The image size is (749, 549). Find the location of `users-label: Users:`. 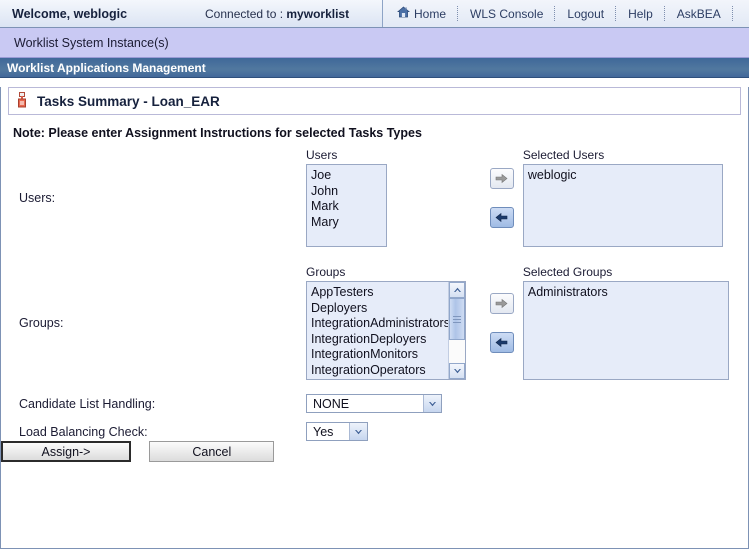

users-label: Users: is located at coordinates (37, 197).